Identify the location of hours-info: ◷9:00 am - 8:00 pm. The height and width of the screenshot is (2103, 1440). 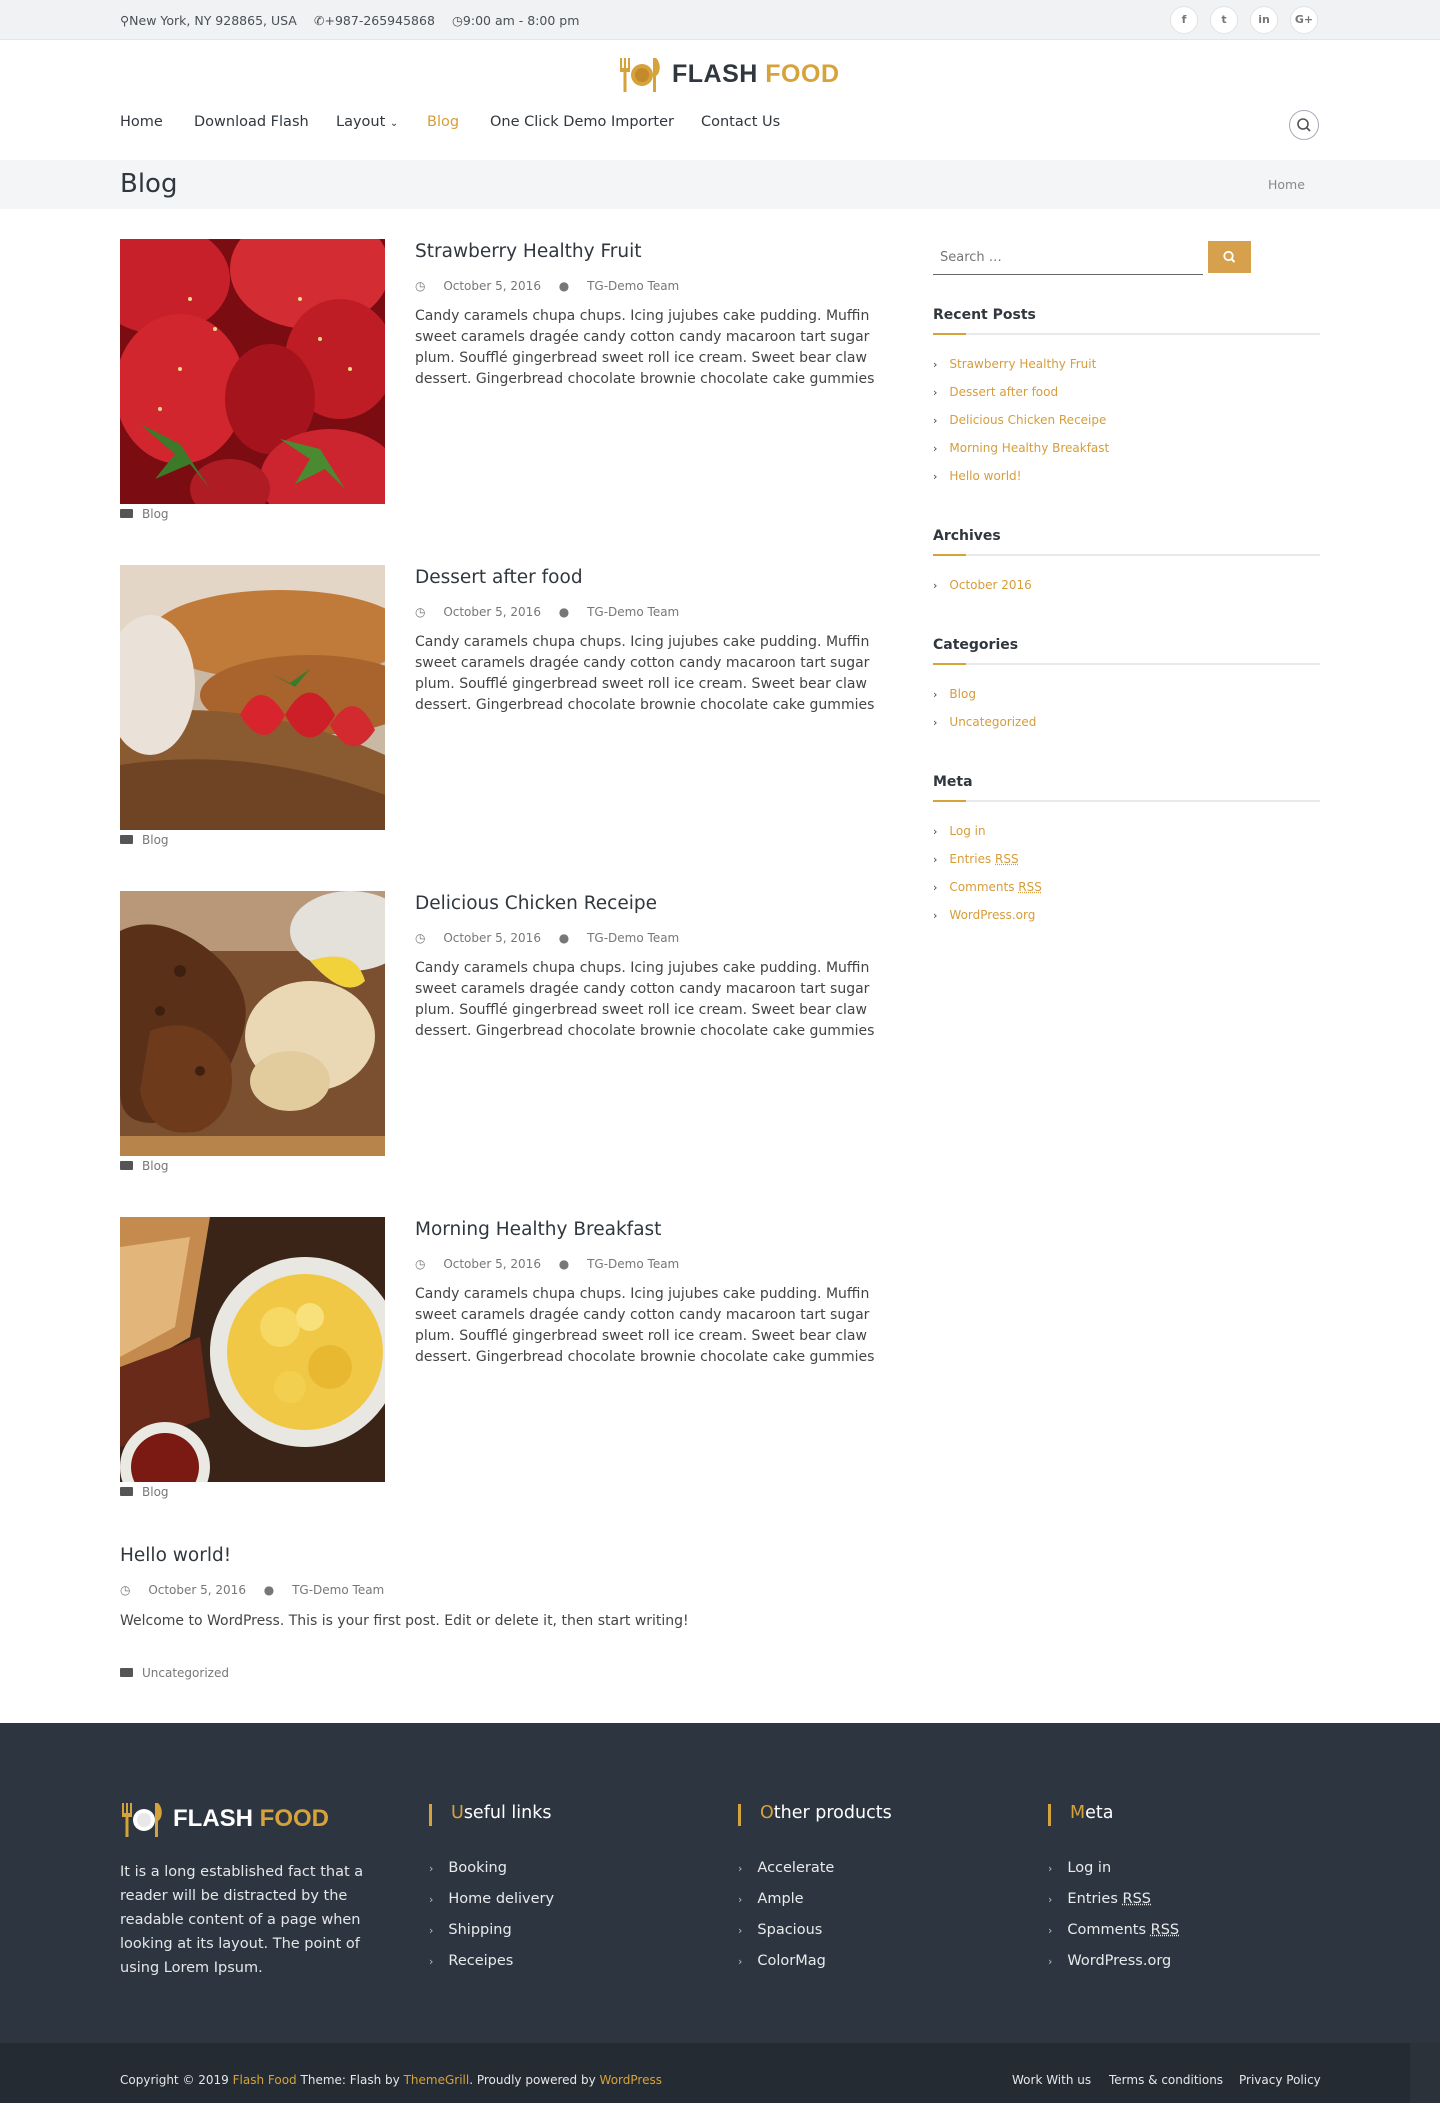
(516, 20).